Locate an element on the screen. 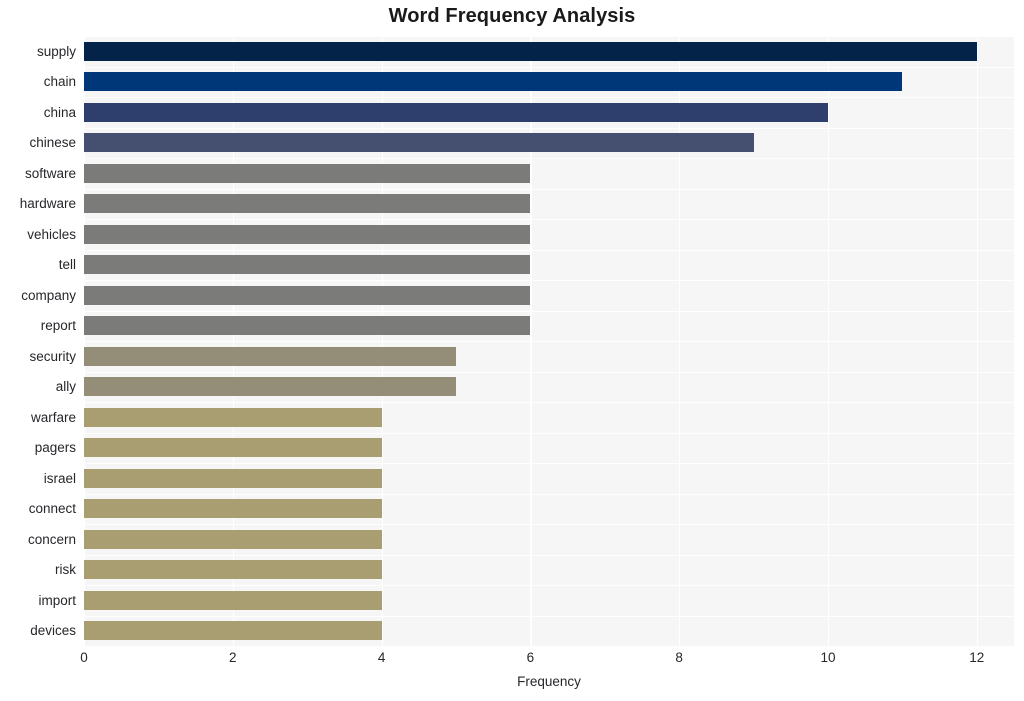 The width and height of the screenshot is (1024, 701). y-axis-tick-label: connect is located at coordinates (52, 509).